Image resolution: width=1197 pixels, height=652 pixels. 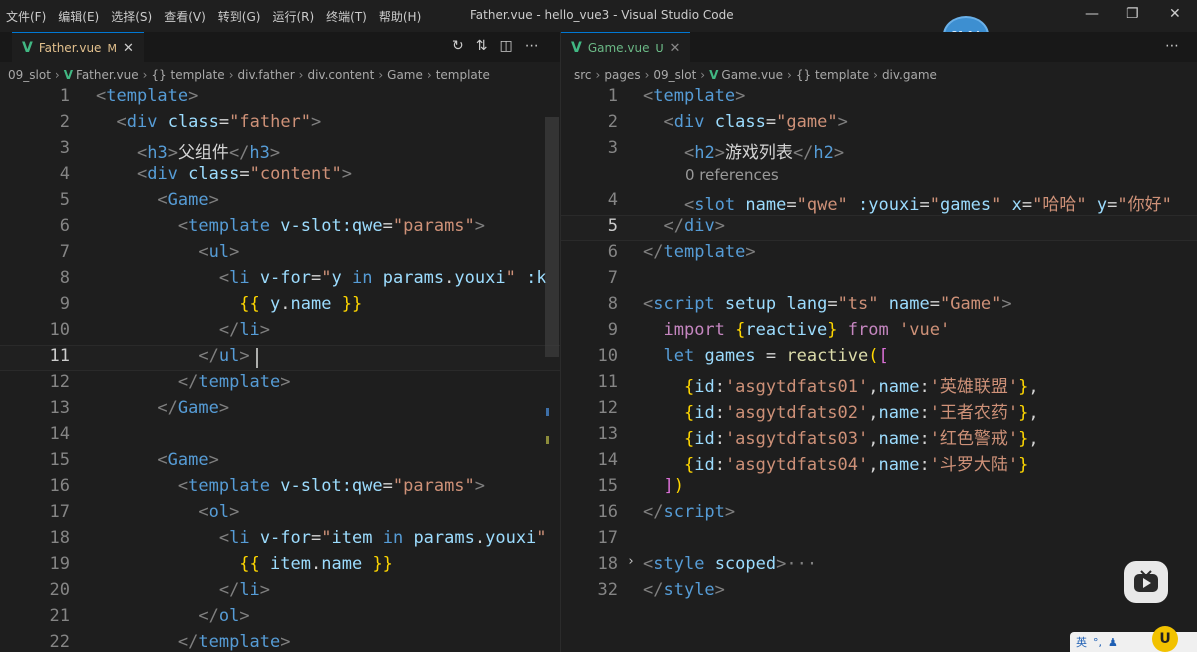 I want to click on menu-item: 运行(R), so click(x=293, y=16).